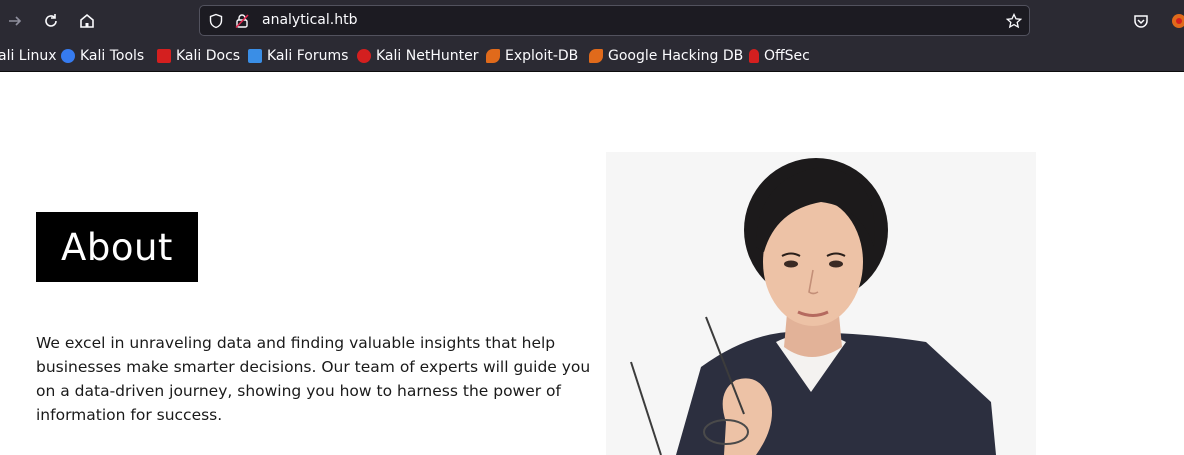 This screenshot has height=455, width=1184. Describe the element at coordinates (596, 56) in the screenshot. I see `ghdb-icon` at that location.